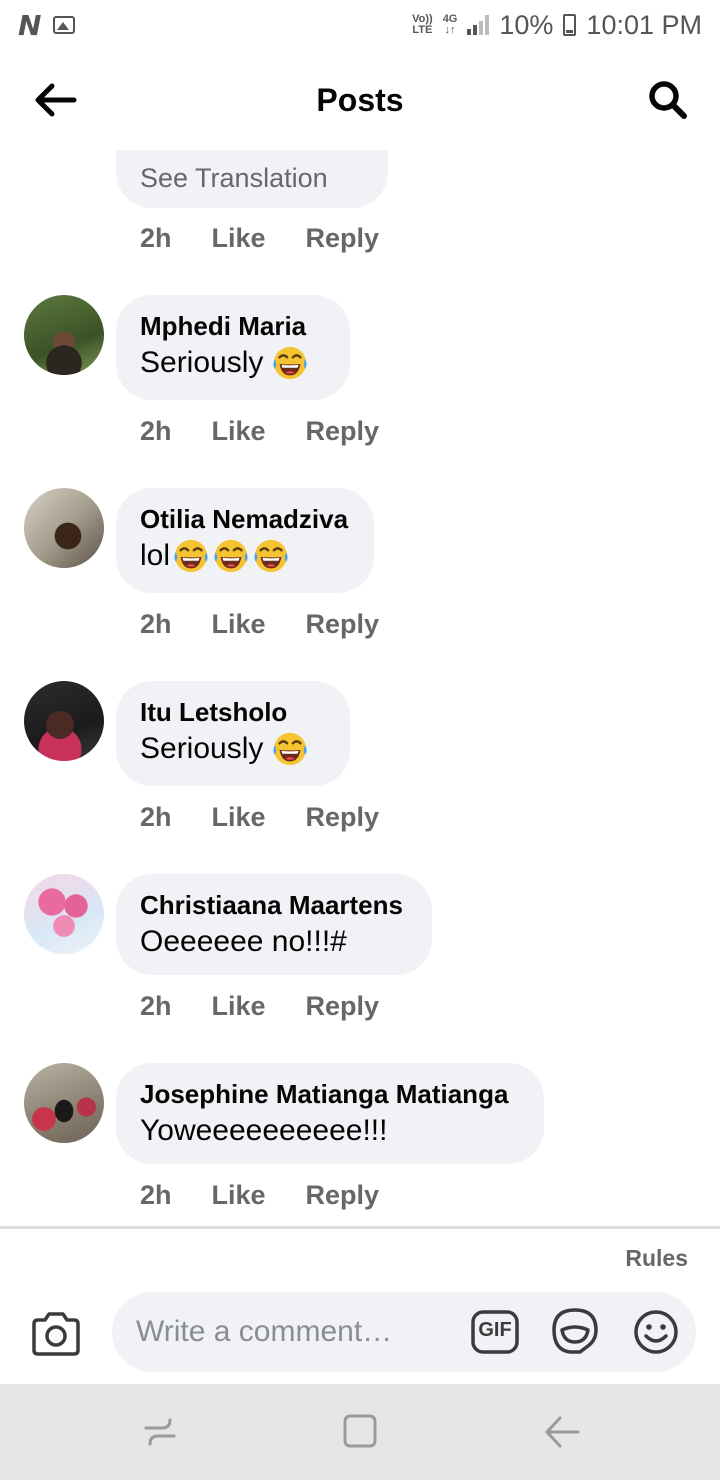  What do you see at coordinates (360, 1227) in the screenshot?
I see `composer-divider` at bounding box center [360, 1227].